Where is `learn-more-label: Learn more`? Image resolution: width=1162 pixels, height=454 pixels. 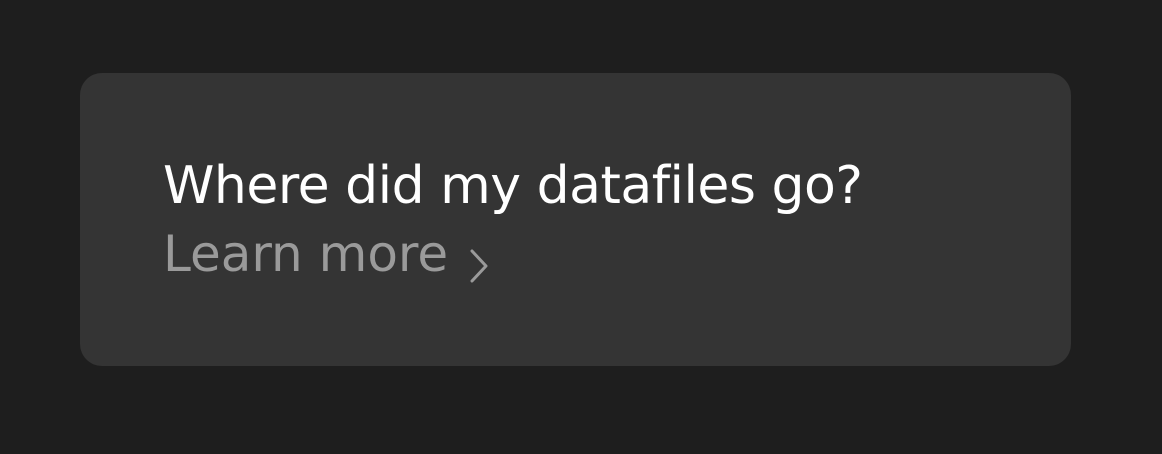 learn-more-label: Learn more is located at coordinates (306, 254).